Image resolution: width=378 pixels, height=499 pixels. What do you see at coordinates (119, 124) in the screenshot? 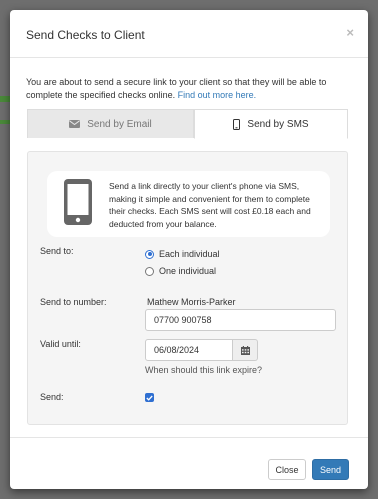
I see `tab-label: Send by Email` at bounding box center [119, 124].